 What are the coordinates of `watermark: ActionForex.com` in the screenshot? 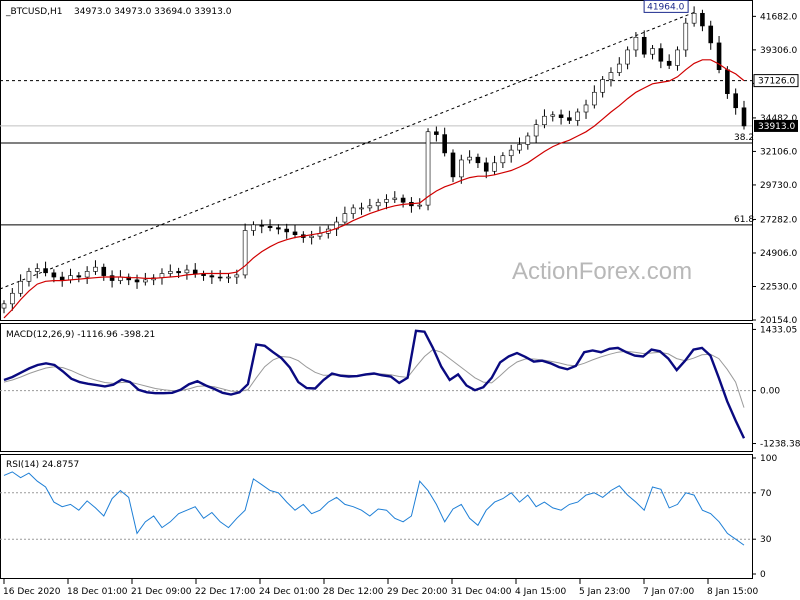 It's located at (602, 271).